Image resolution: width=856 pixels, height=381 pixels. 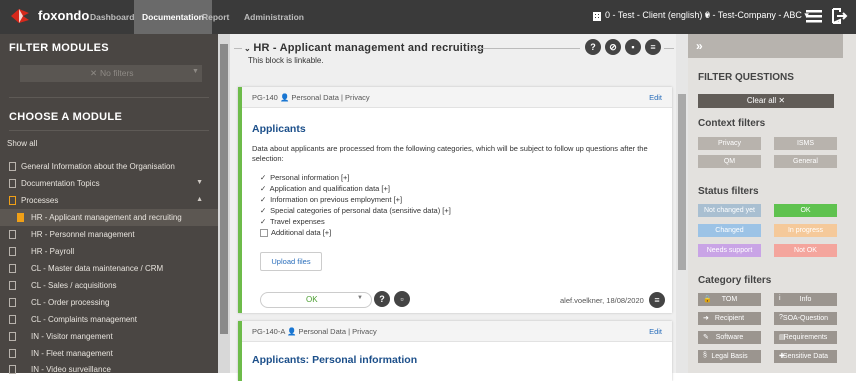 I want to click on sidebar-item-cl-complaints: CL - Complaints management, so click(x=109, y=319).